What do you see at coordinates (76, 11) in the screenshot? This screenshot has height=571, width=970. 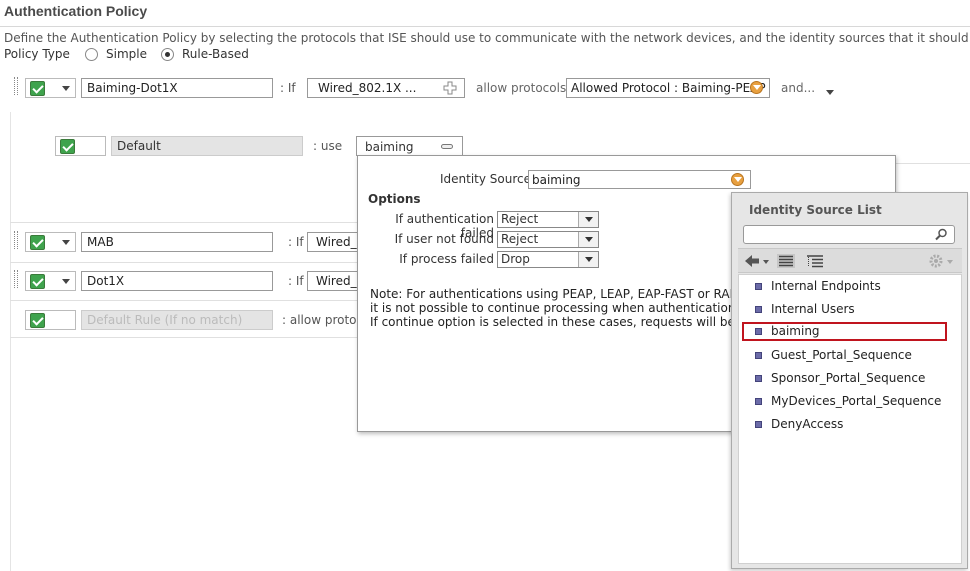 I see `page-title: Authentication Policy` at bounding box center [76, 11].